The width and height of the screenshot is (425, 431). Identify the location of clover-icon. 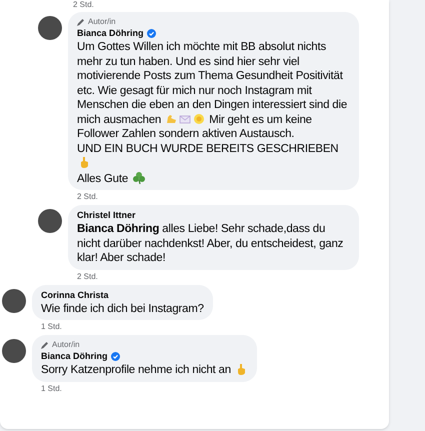
(139, 177).